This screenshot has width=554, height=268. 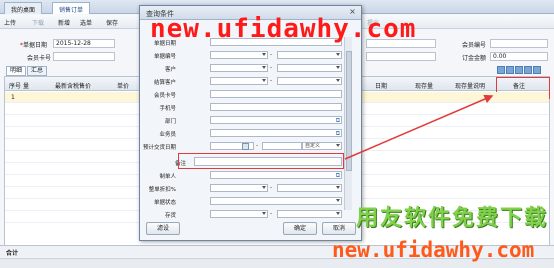 I want to click on settle-customer-from-field, so click(x=239, y=81).